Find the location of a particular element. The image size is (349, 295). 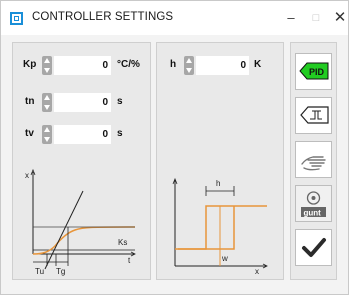

step-graph-y-label: x is located at coordinates (27, 175).